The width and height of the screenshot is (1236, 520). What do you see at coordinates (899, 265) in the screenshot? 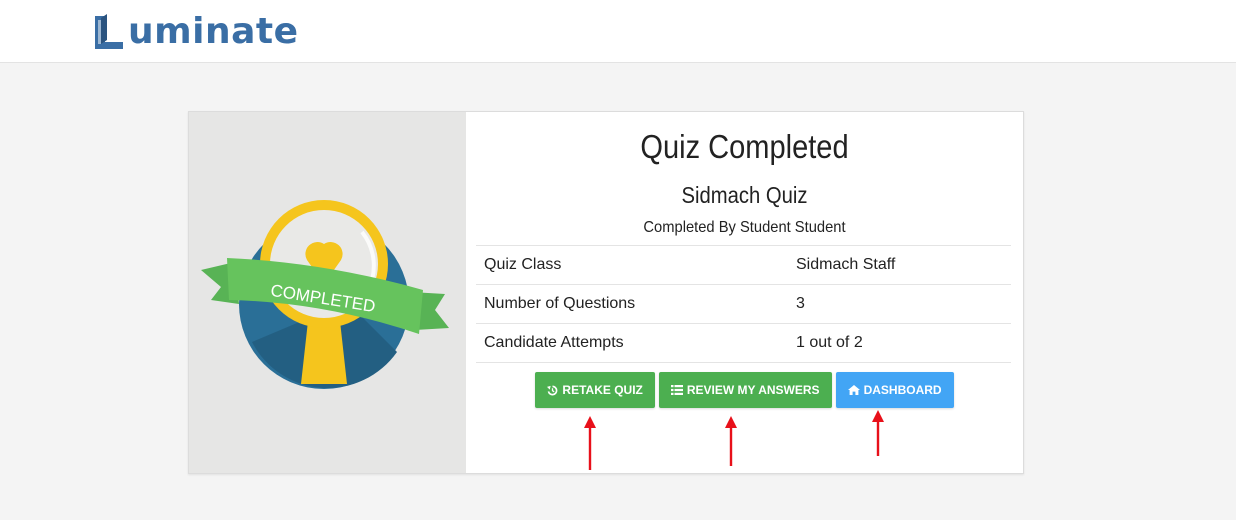
I see `row-value: Sidmach Staff` at bounding box center [899, 265].